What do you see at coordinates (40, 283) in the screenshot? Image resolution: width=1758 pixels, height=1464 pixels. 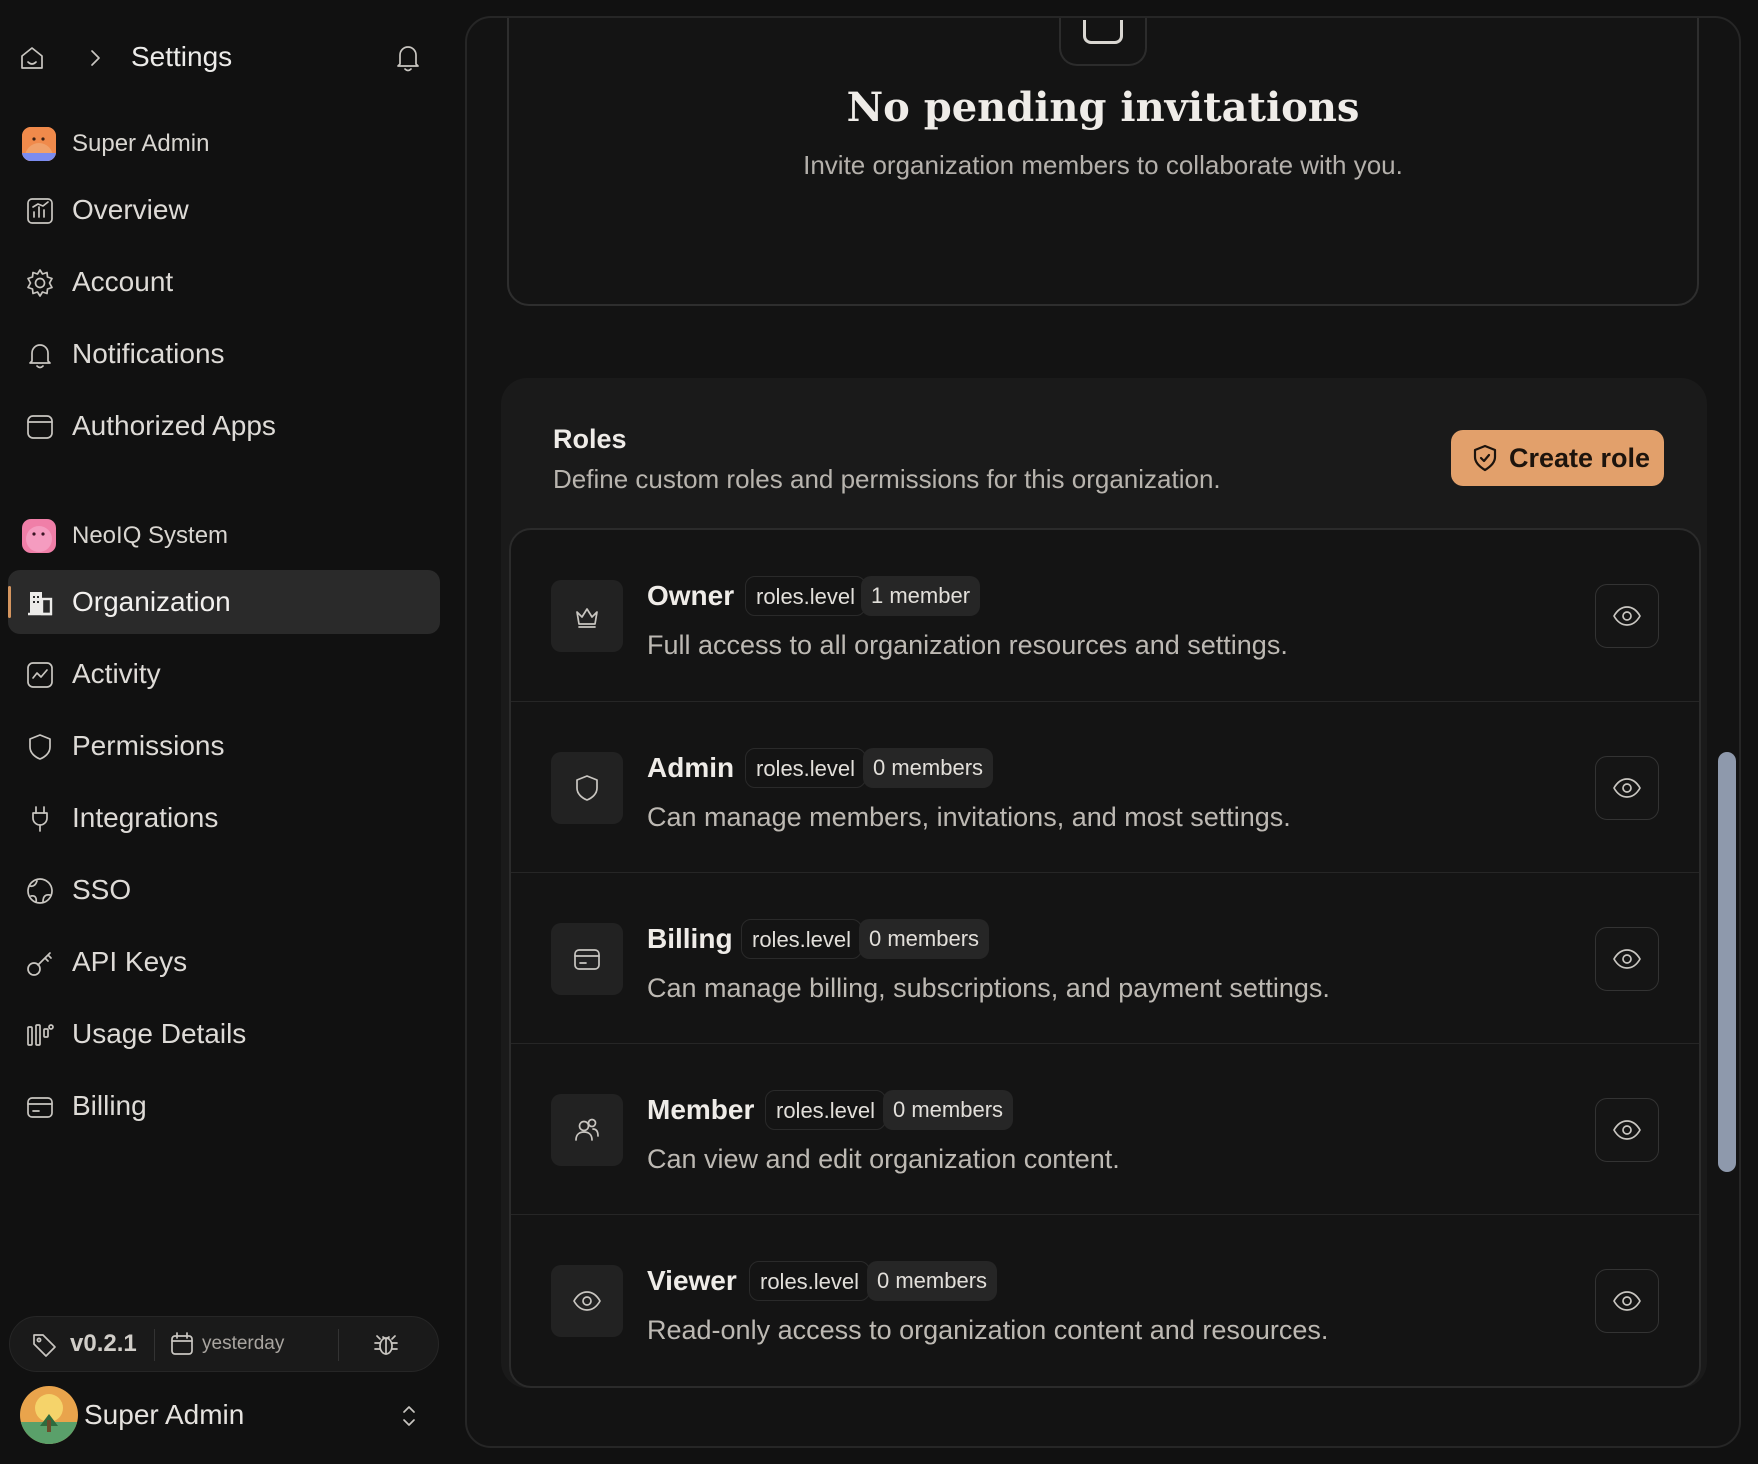 I see `gear-icon` at bounding box center [40, 283].